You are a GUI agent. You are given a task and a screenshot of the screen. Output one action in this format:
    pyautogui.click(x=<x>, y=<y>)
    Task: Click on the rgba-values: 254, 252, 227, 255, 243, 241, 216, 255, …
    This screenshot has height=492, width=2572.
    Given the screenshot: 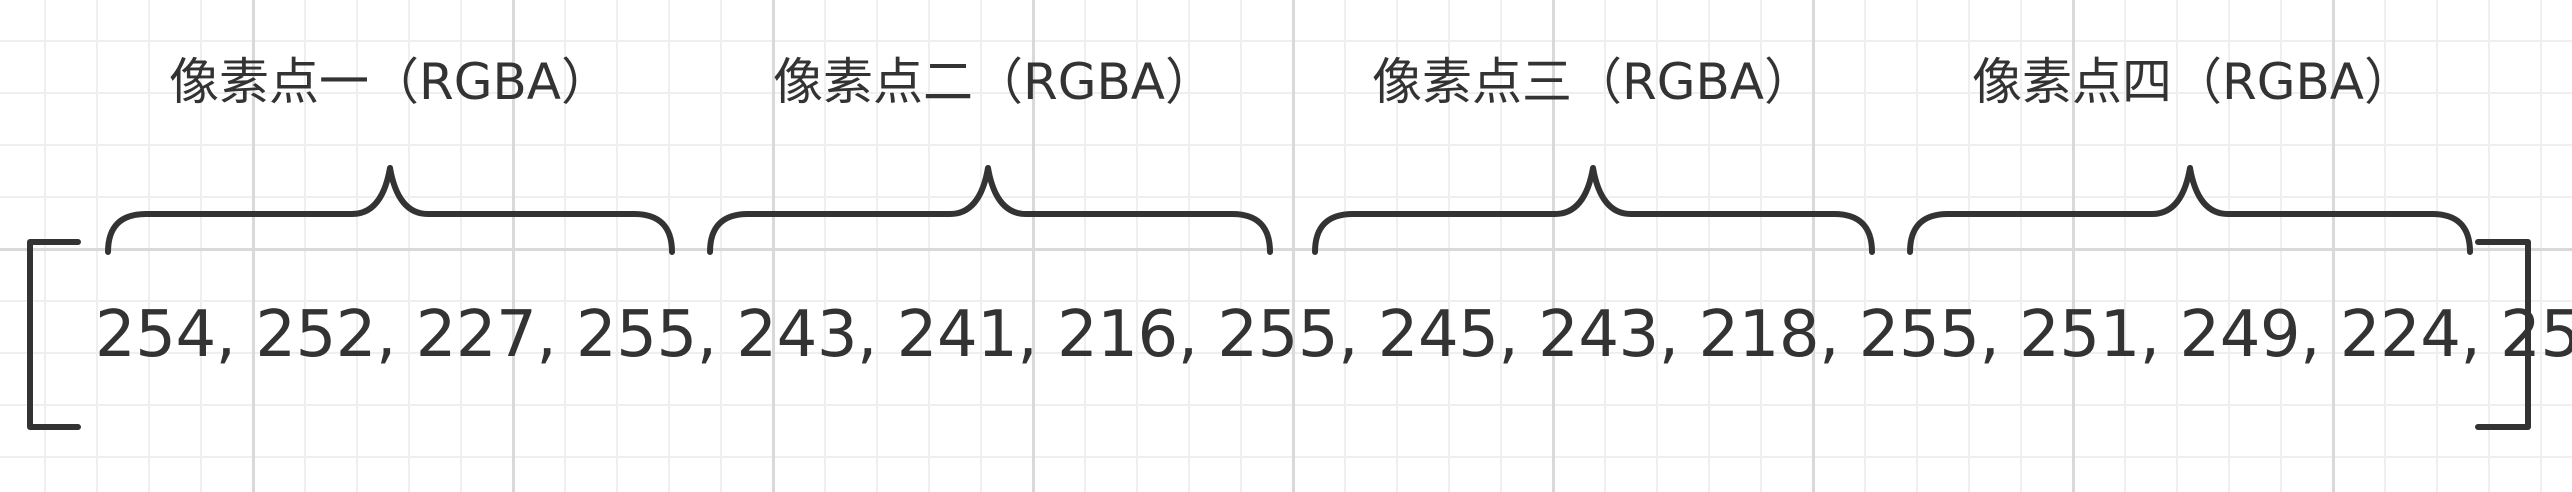 What is the action you would take?
    pyautogui.click(x=1333, y=335)
    